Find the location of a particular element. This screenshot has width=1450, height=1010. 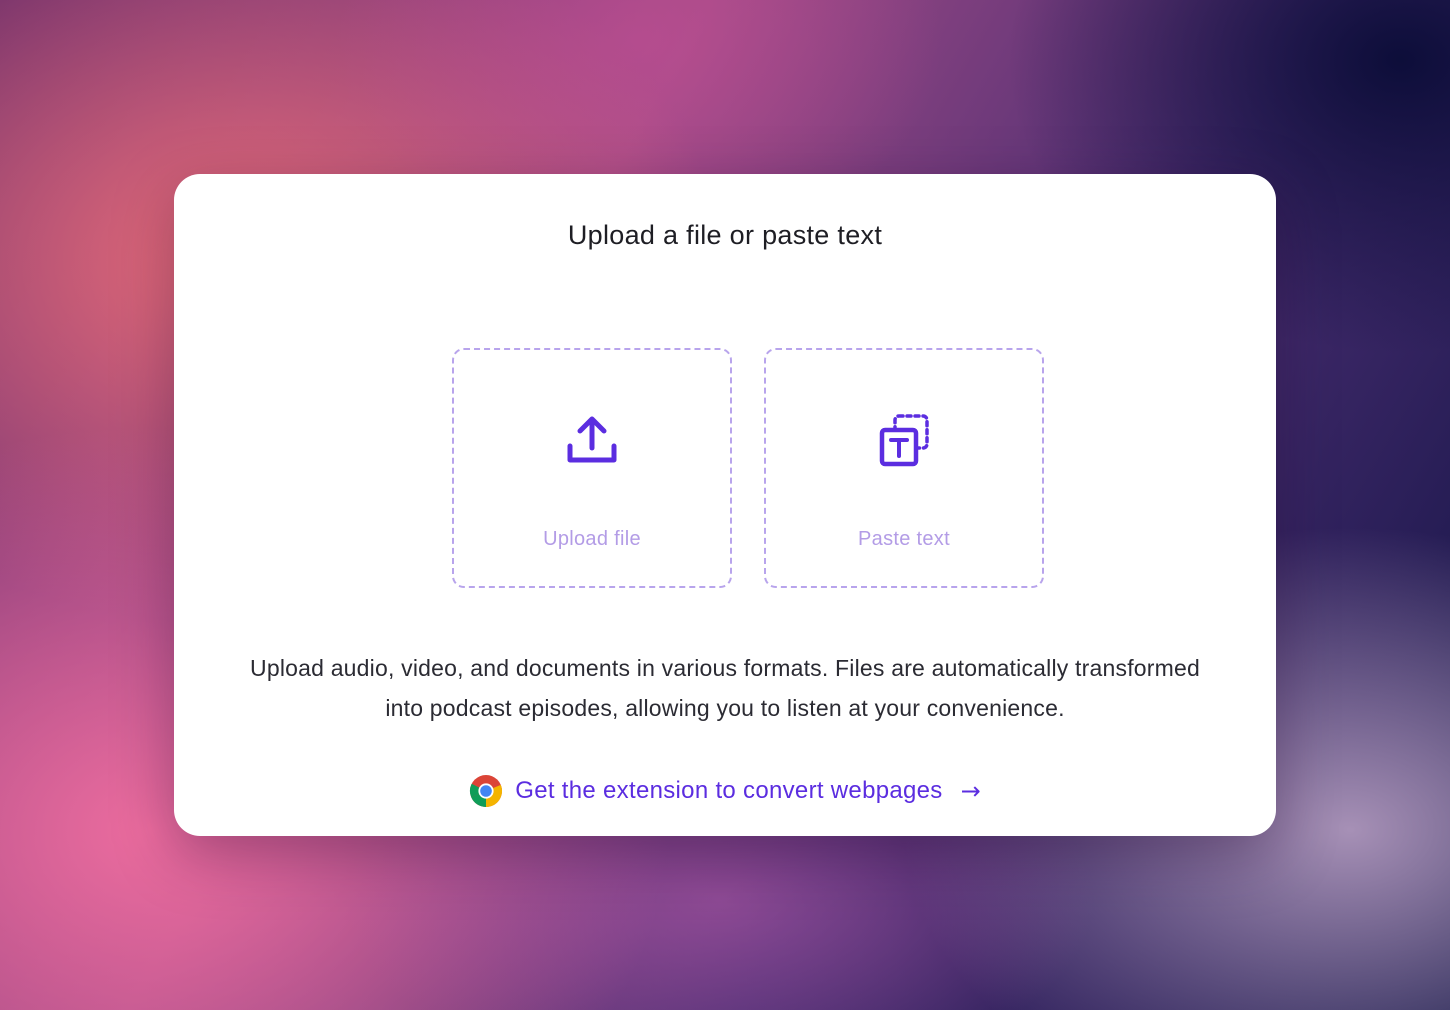

get-extension-link: Get the extension to convert webpages → is located at coordinates (725, 791).